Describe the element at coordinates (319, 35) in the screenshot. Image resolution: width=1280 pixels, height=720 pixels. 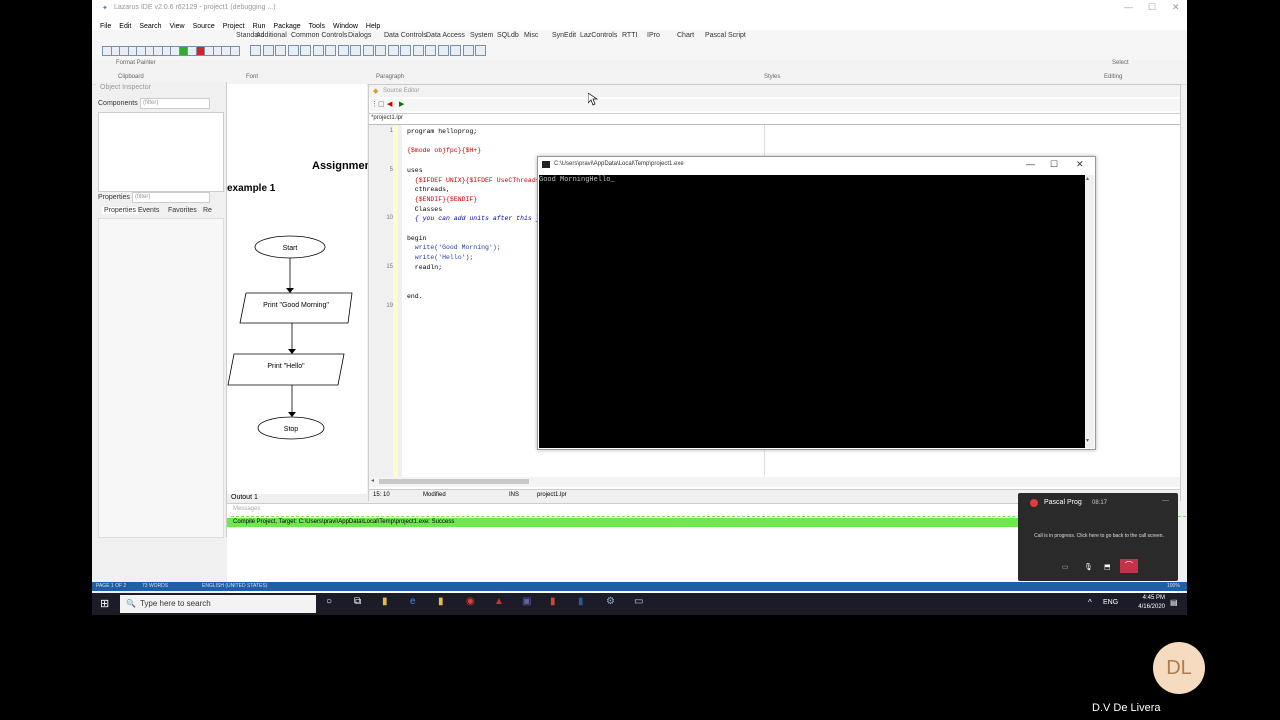
I see `tab-common-controls: Common Controls` at that location.